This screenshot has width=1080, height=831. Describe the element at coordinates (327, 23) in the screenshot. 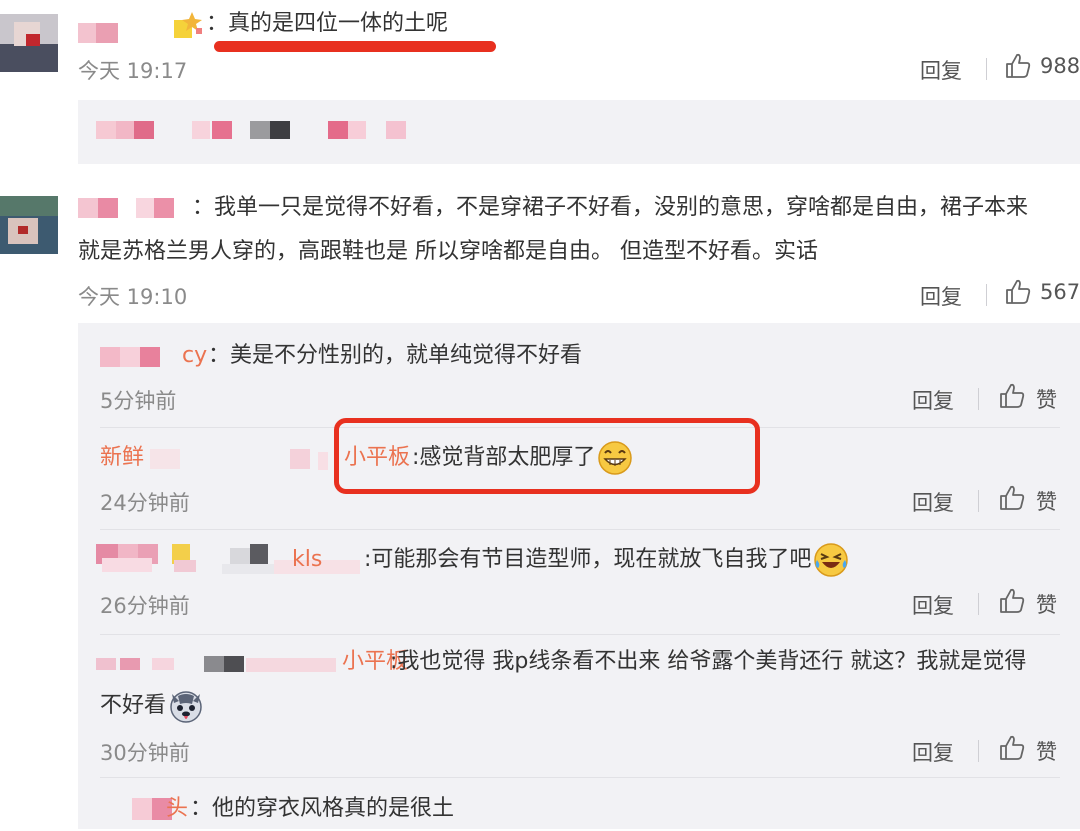

I see `comment-text: ：真的是四位一体的土呢` at that location.